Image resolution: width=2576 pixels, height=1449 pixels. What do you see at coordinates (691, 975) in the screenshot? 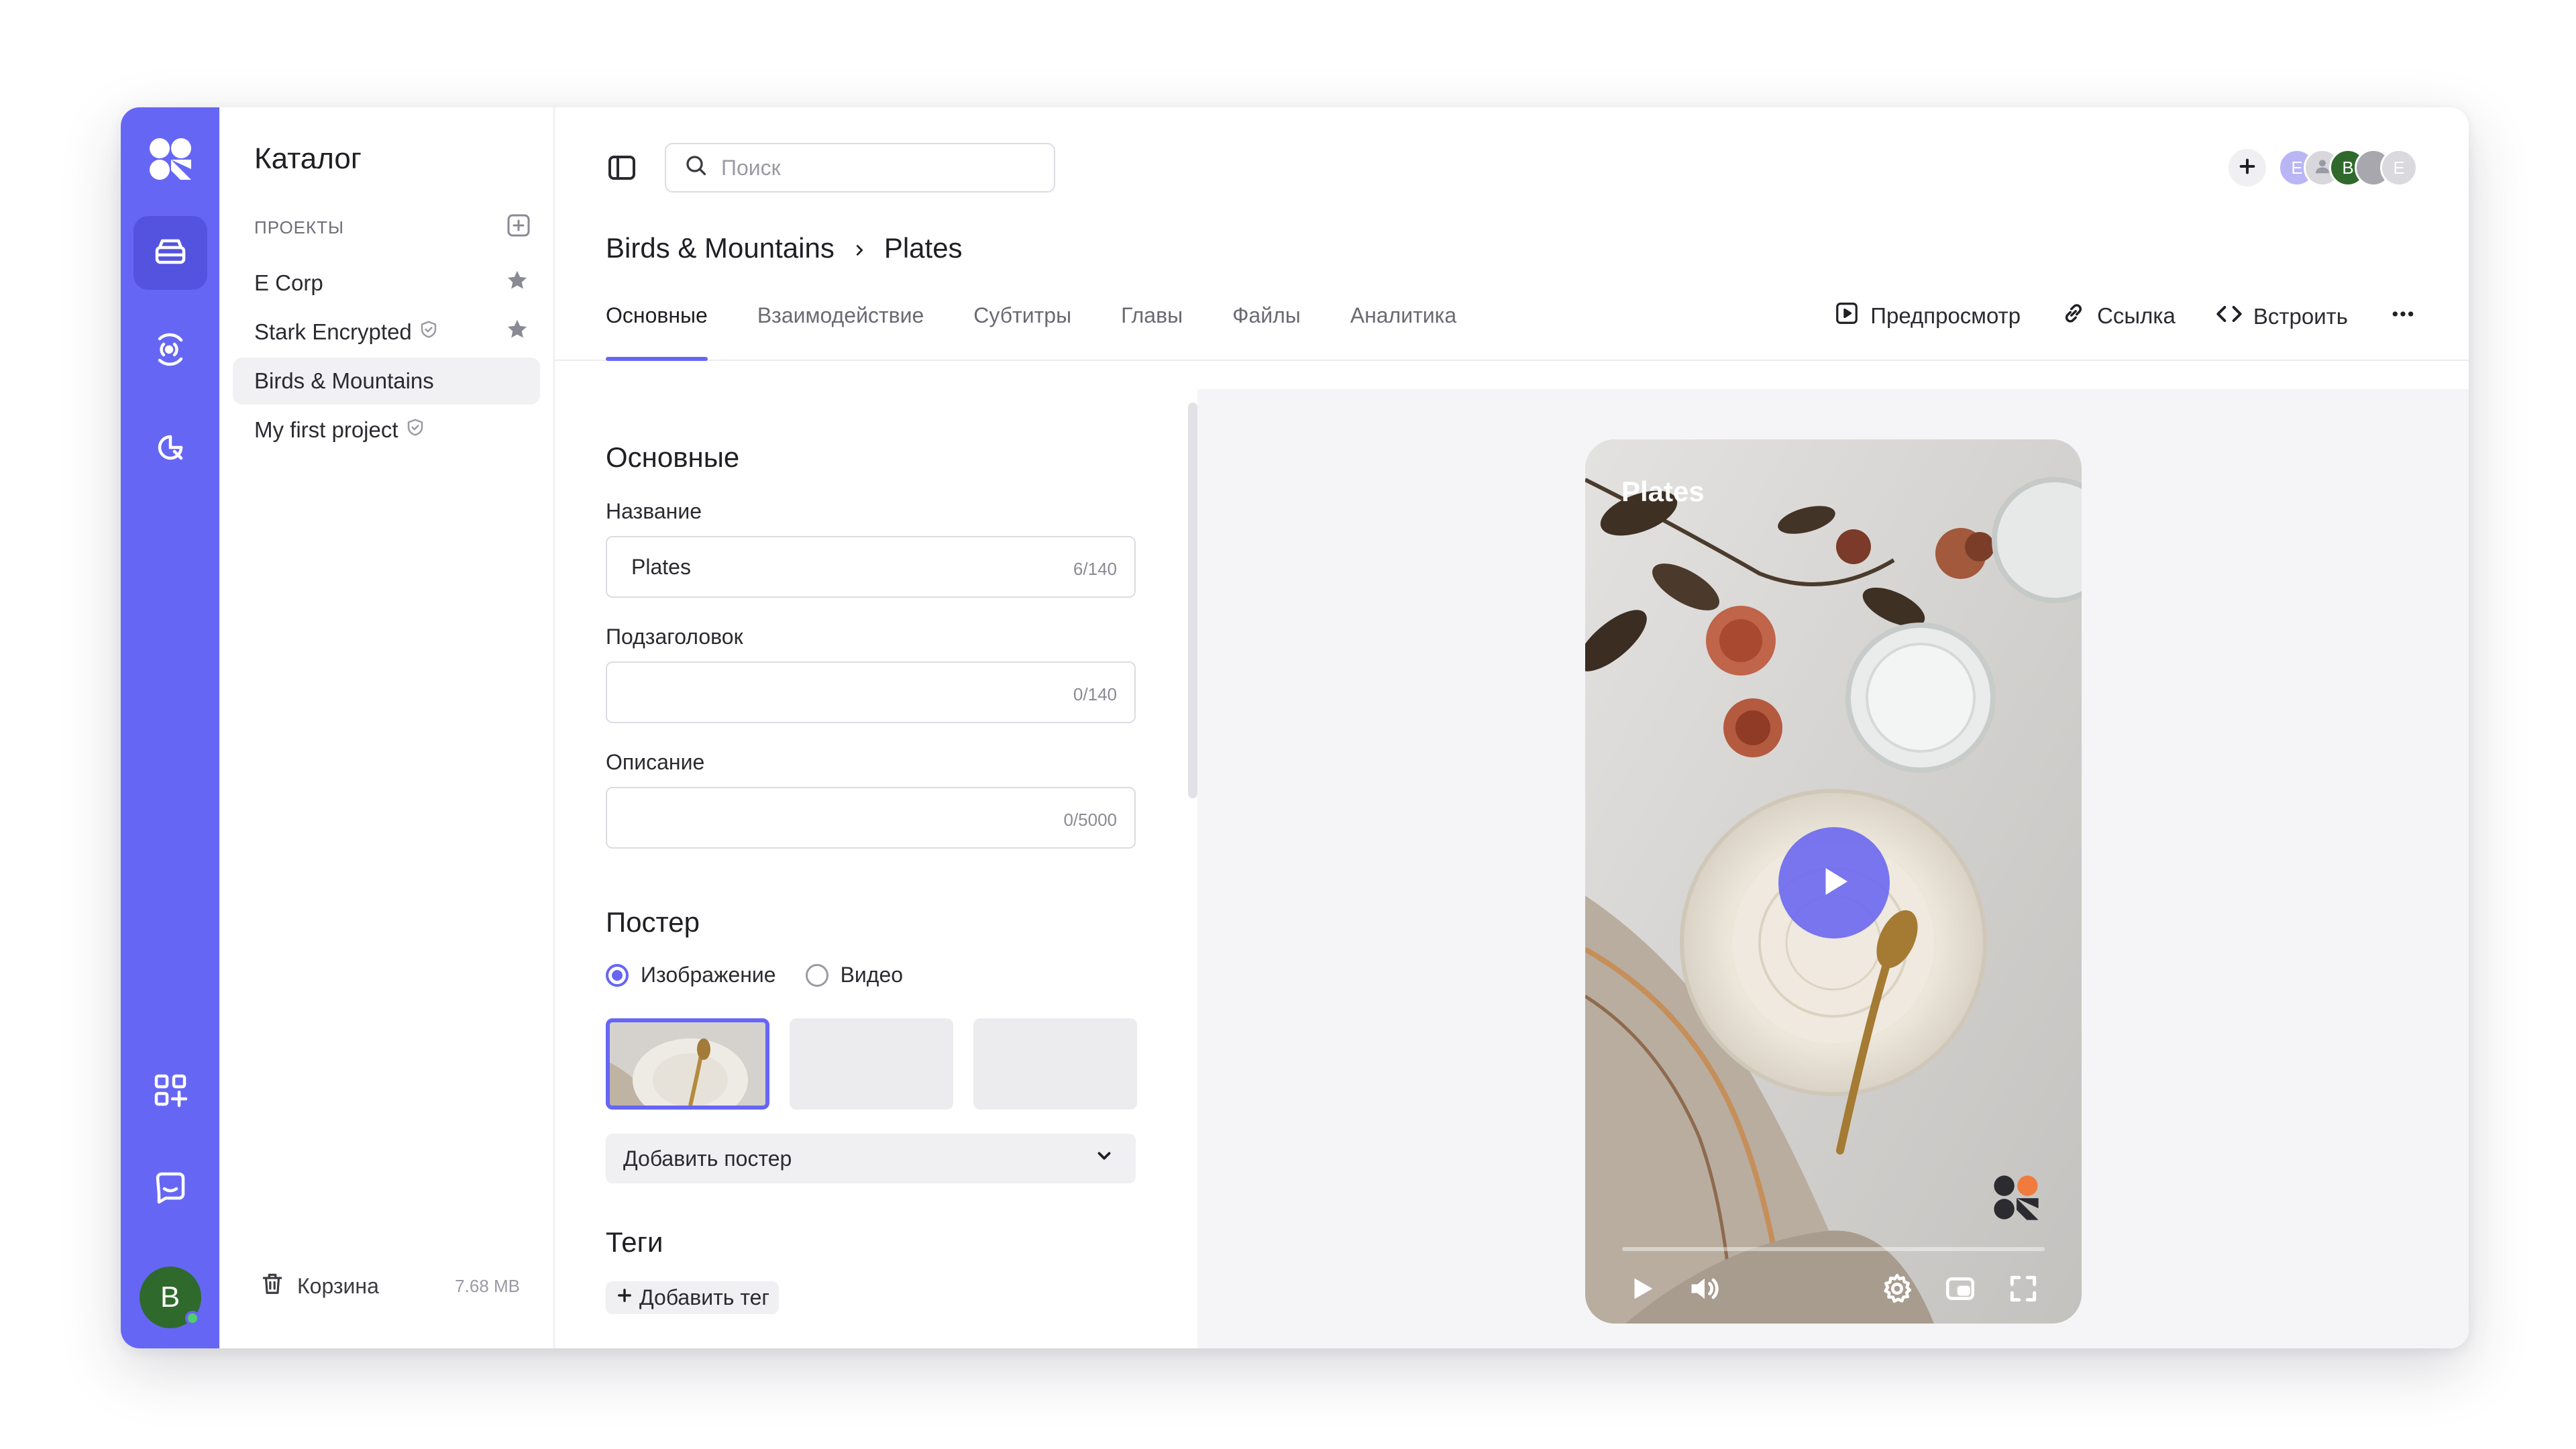
I see `poster-radio-image: Изображение` at bounding box center [691, 975].